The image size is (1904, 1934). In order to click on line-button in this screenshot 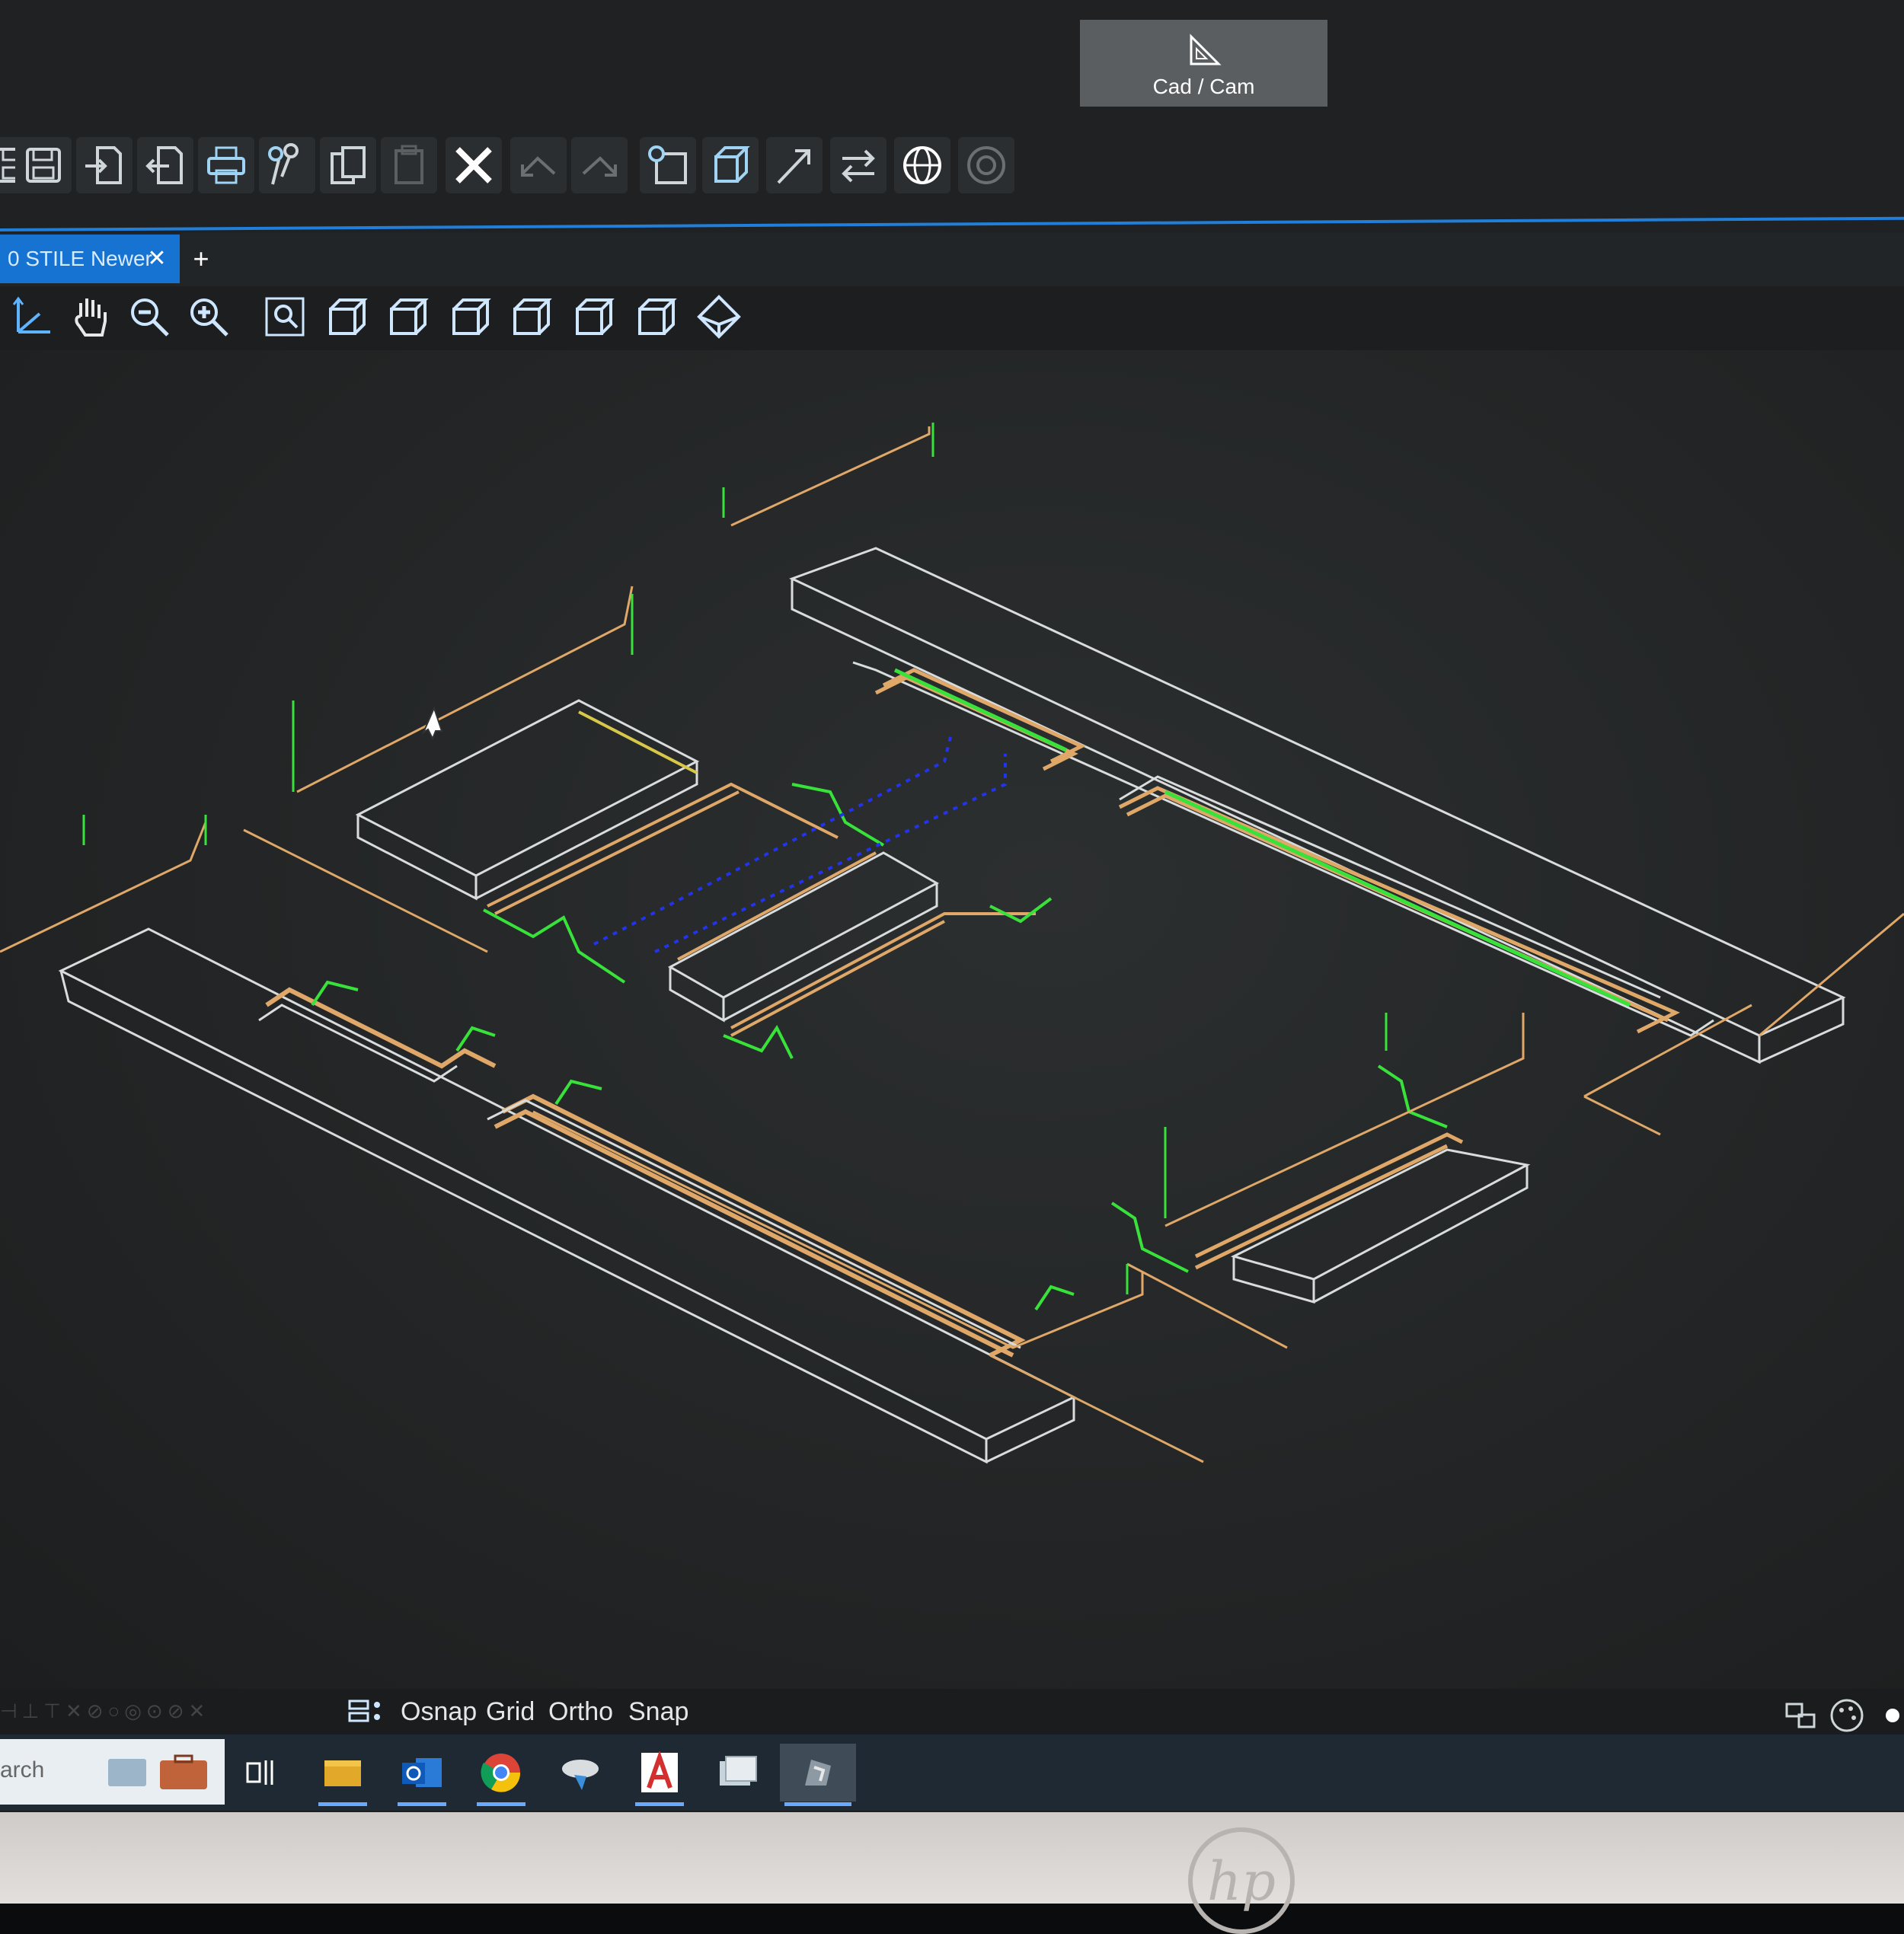, I will do `click(794, 165)`.